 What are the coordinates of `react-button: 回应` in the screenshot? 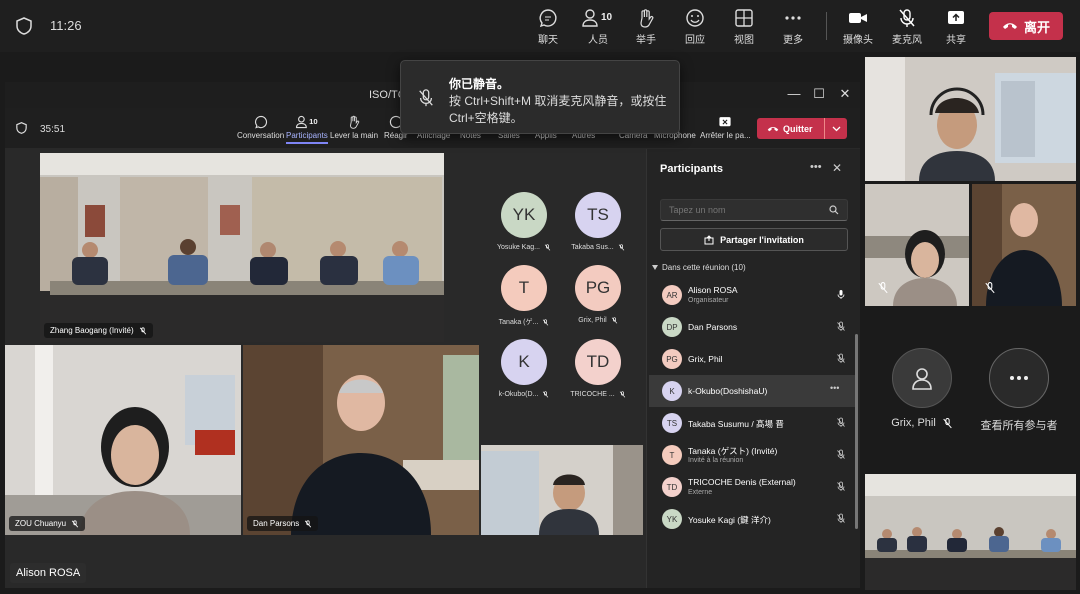 It's located at (695, 27).